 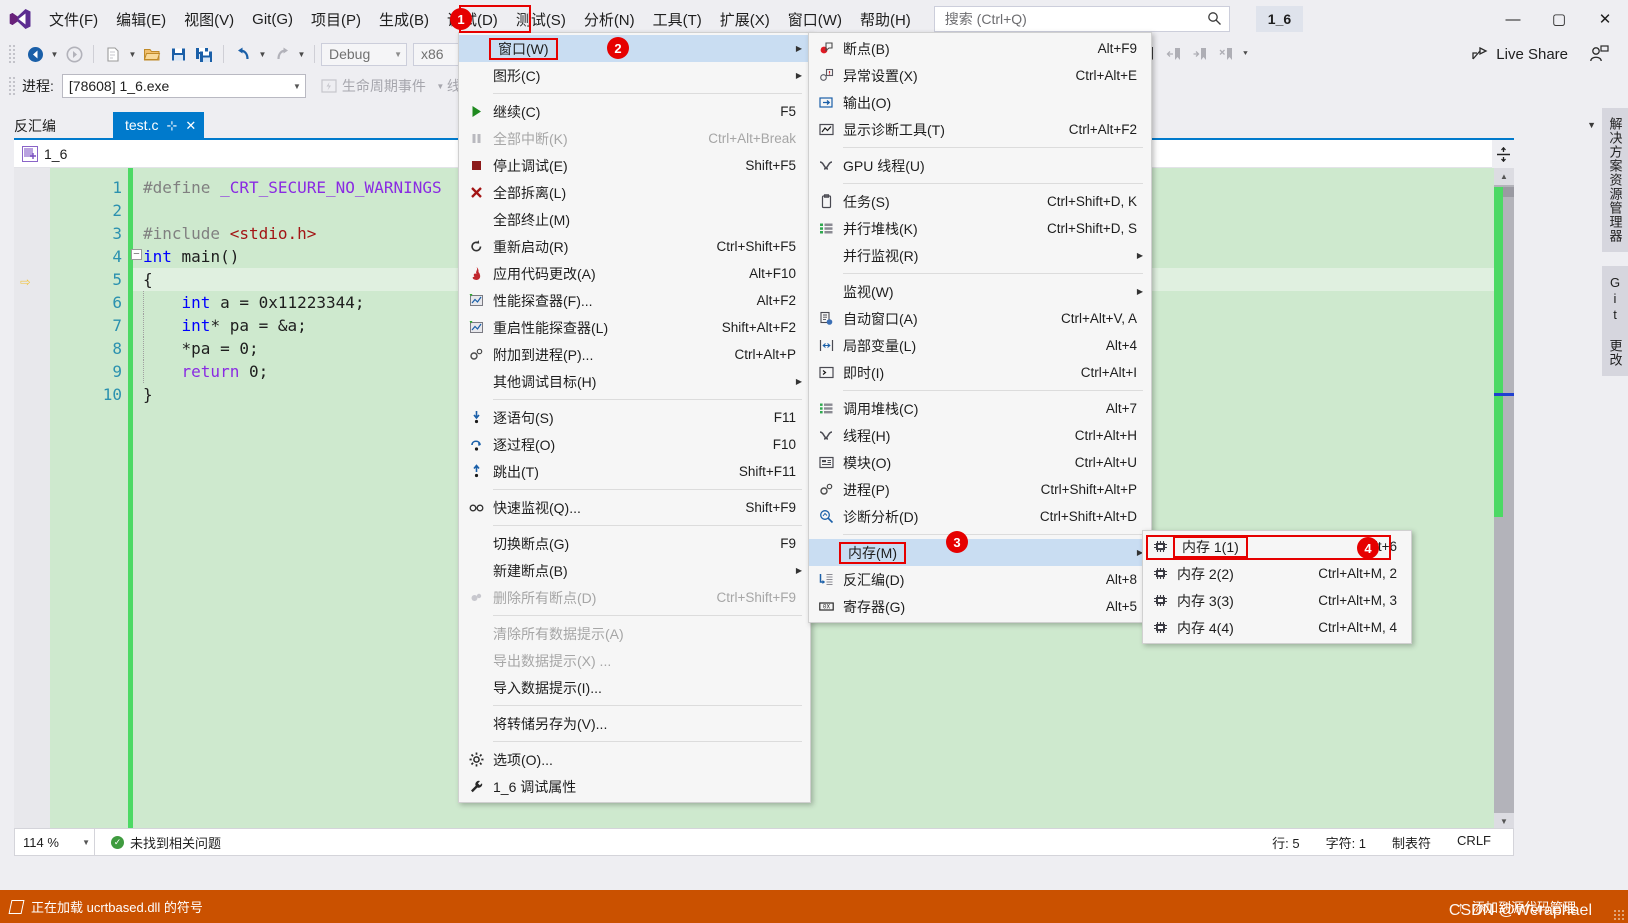 What do you see at coordinates (634, 327) in the screenshot?
I see `debug-restart-performance-profiler: 重启性能探查器(L) Shift+Alt+F2` at bounding box center [634, 327].